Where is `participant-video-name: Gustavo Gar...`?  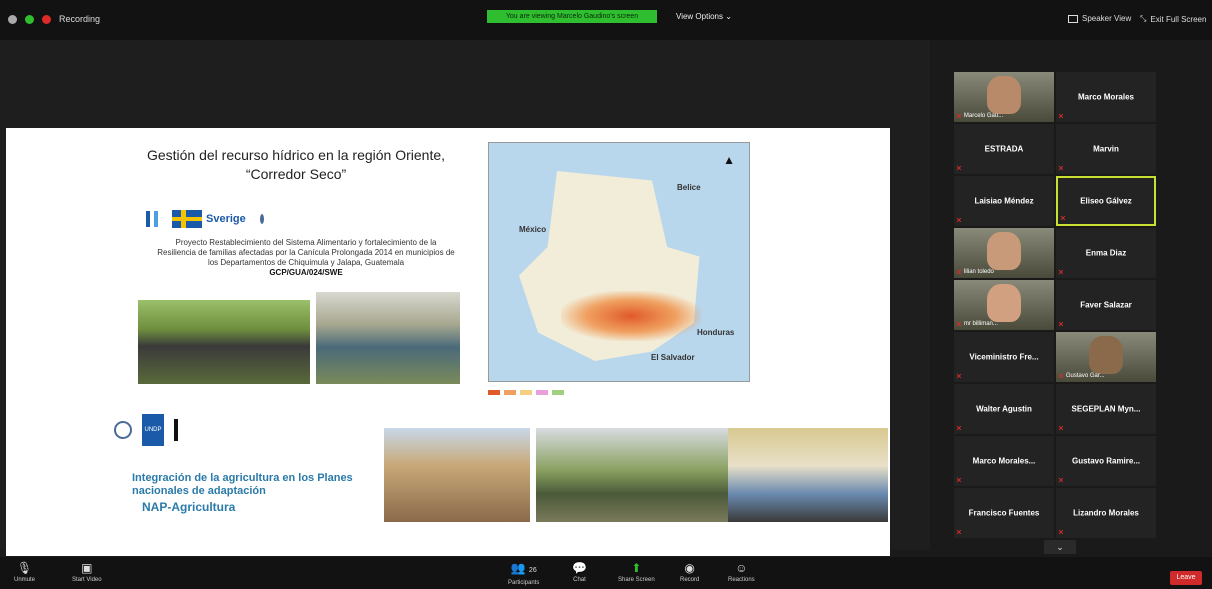 participant-video-name: Gustavo Gar... is located at coordinates (1085, 376).